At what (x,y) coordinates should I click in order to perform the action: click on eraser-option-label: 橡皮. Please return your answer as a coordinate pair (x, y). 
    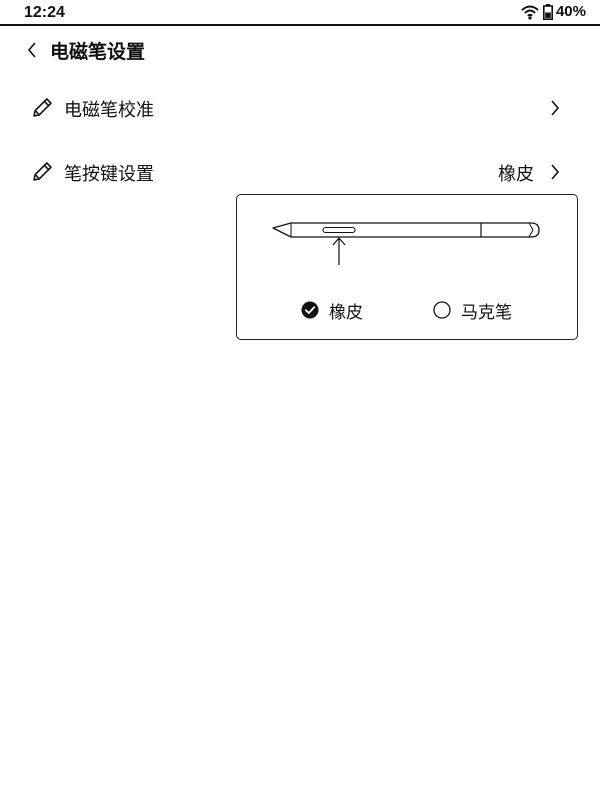
    Looking at the image, I should click on (346, 312).